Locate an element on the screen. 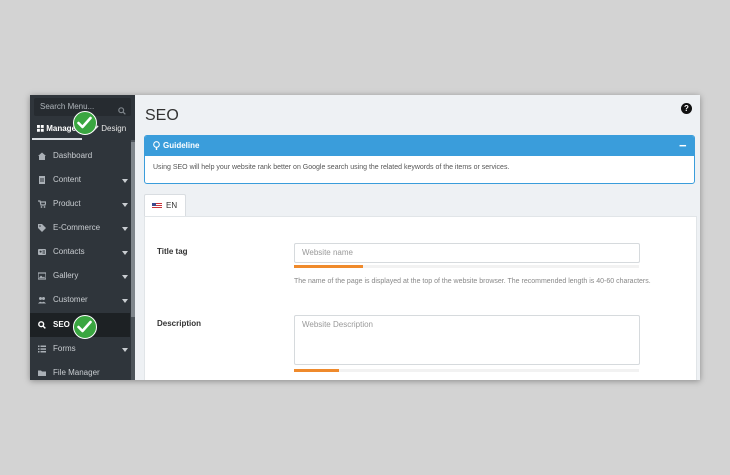 This screenshot has width=730, height=475. us-flag-icon is located at coordinates (157, 206).